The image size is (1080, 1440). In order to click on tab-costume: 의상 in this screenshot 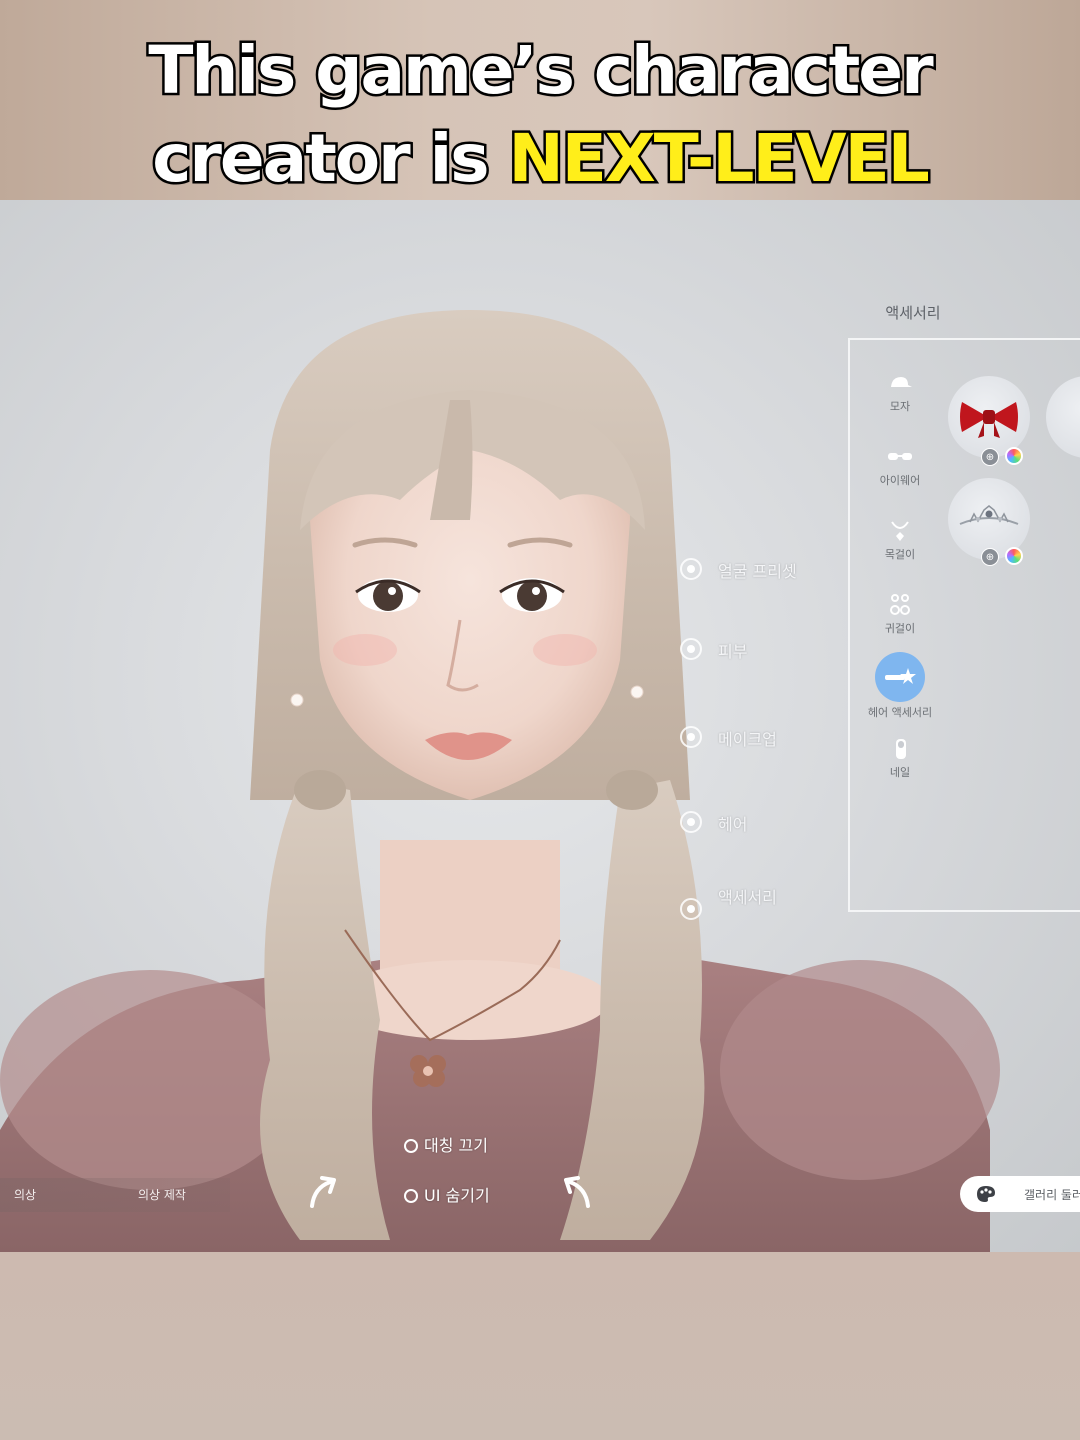, I will do `click(25, 1194)`.